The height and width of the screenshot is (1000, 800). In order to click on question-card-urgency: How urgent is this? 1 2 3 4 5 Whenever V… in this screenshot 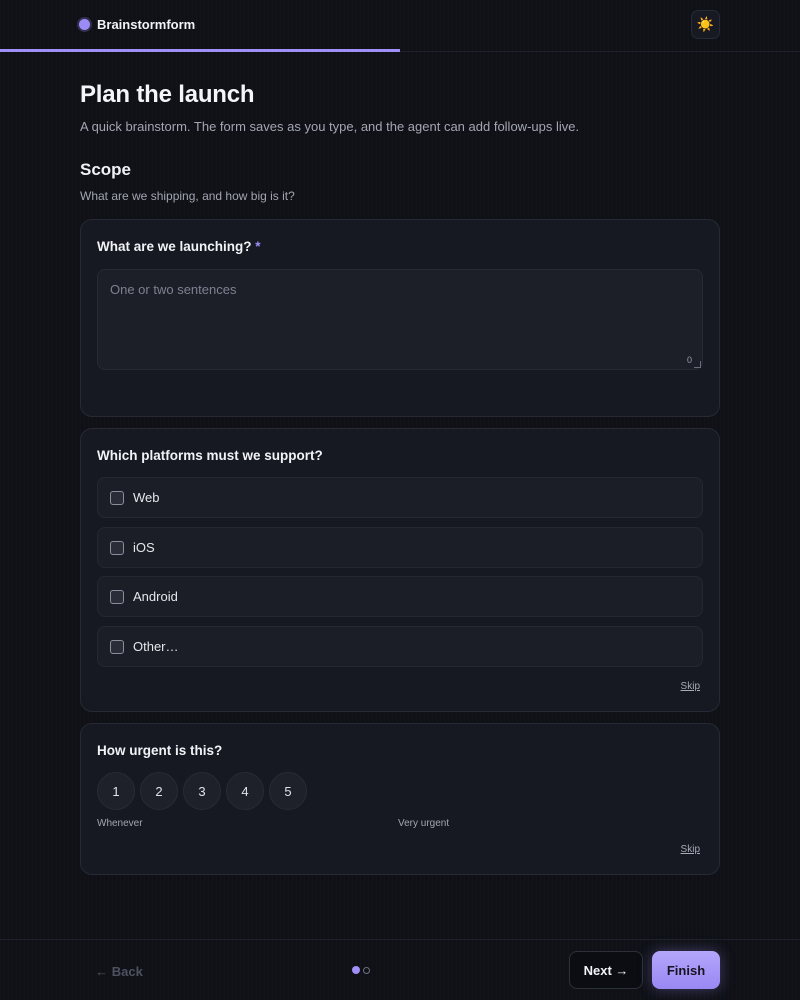, I will do `click(400, 799)`.